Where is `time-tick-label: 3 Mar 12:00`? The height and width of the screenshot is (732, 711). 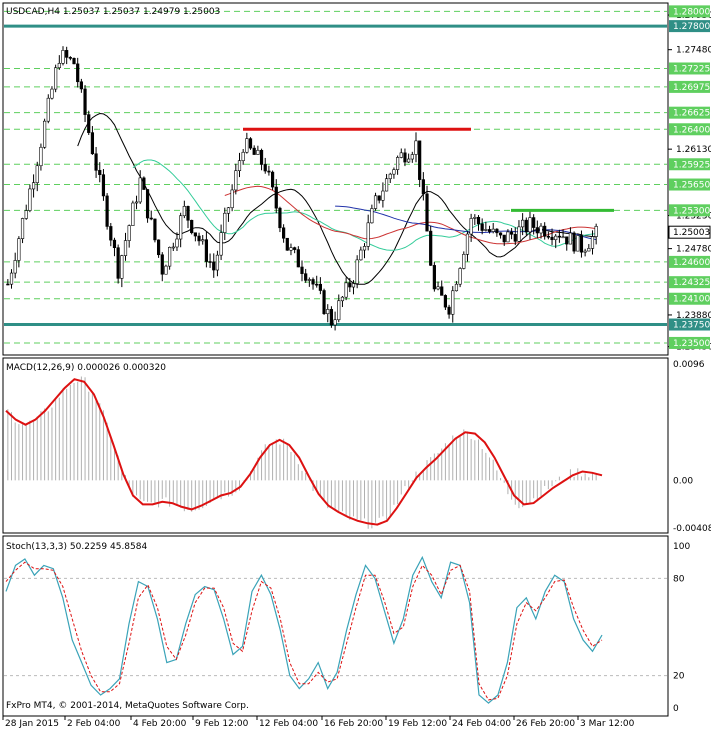
time-tick-label: 3 Mar 12:00 is located at coordinates (607, 724).